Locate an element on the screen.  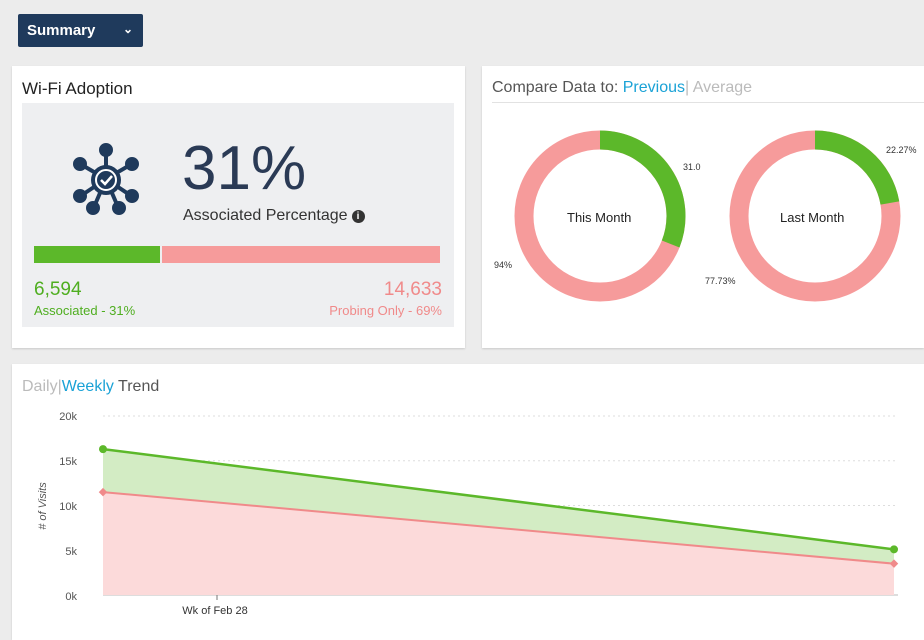
y-axis-title: # of Visits is located at coordinates (43, 506).